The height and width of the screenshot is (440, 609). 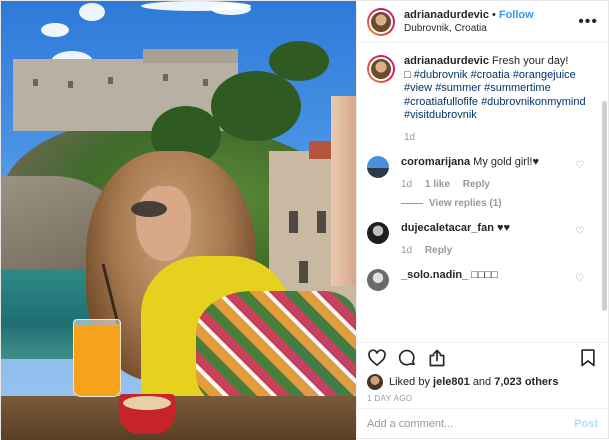 What do you see at coordinates (437, 358) in the screenshot?
I see `share-icon` at bounding box center [437, 358].